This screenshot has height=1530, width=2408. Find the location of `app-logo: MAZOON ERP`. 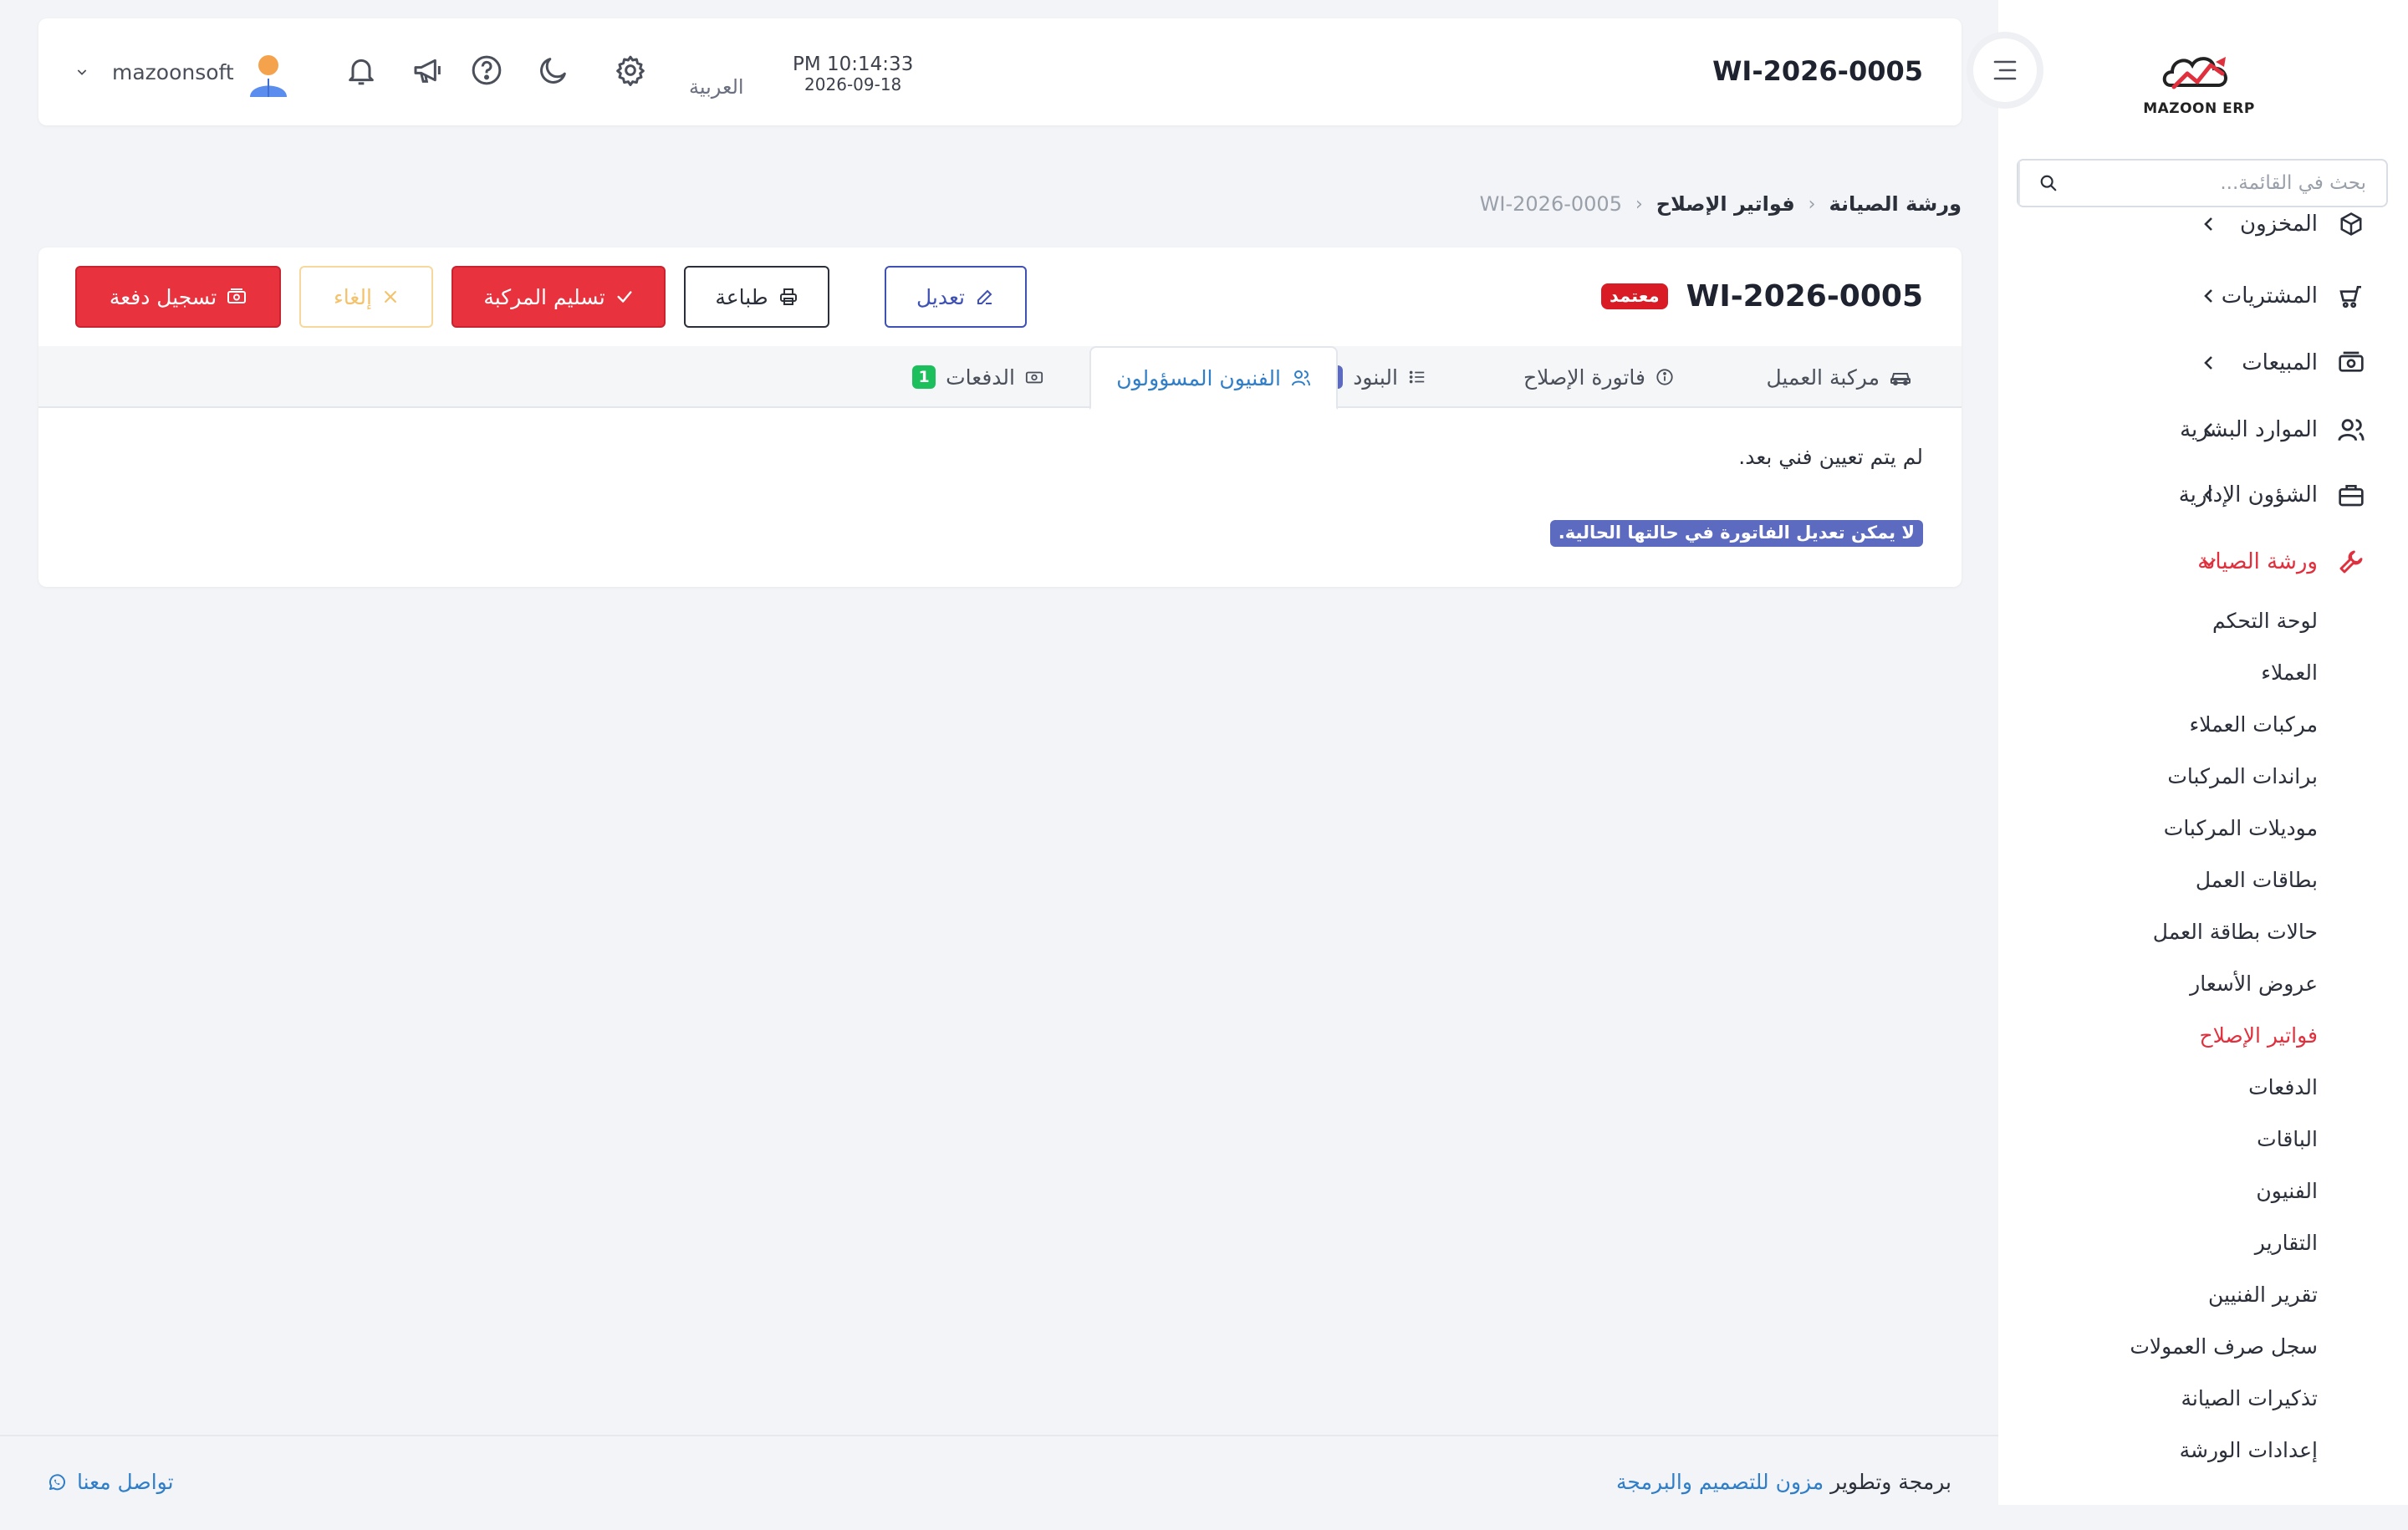

app-logo: MAZOON ERP is located at coordinates (2199, 75).